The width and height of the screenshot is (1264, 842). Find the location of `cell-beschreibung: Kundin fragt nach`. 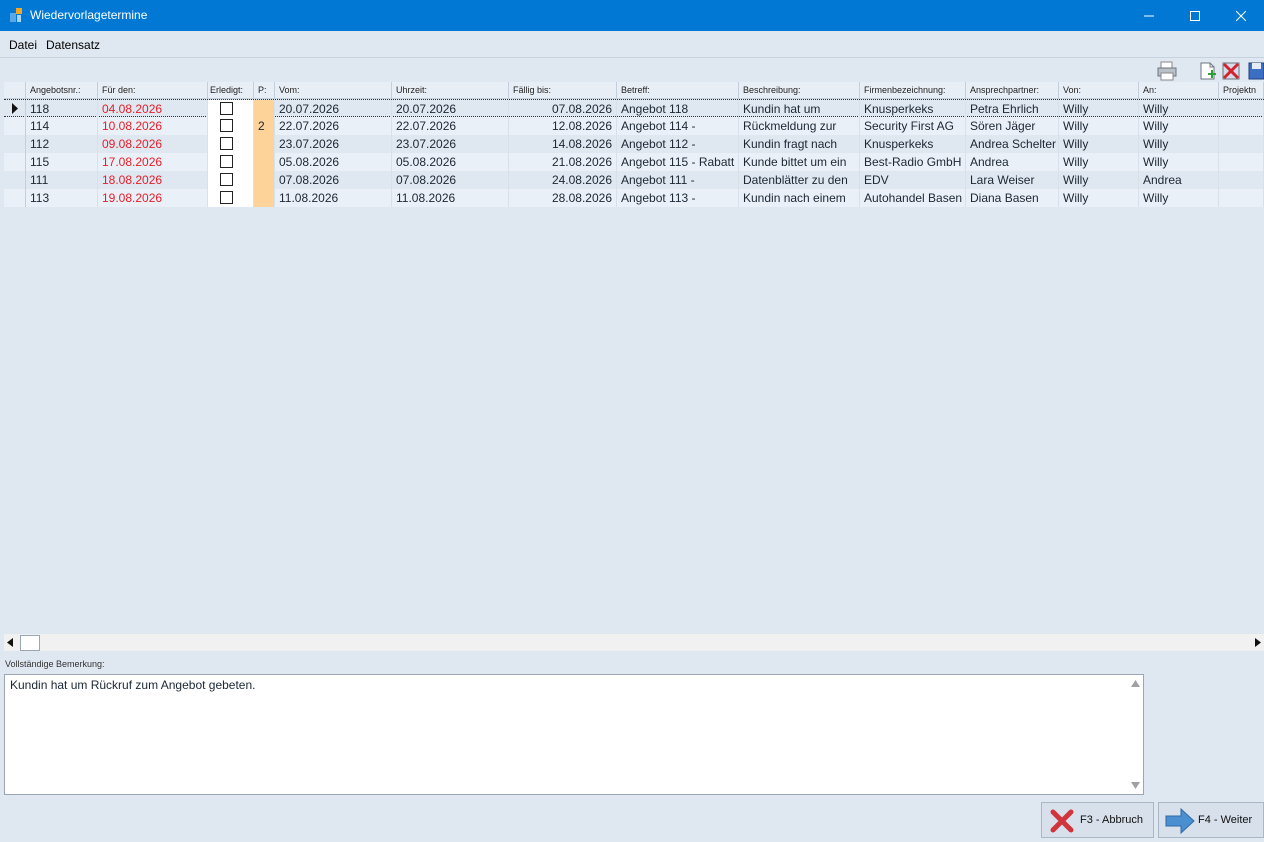

cell-beschreibung: Kundin fragt nach is located at coordinates (799, 144).